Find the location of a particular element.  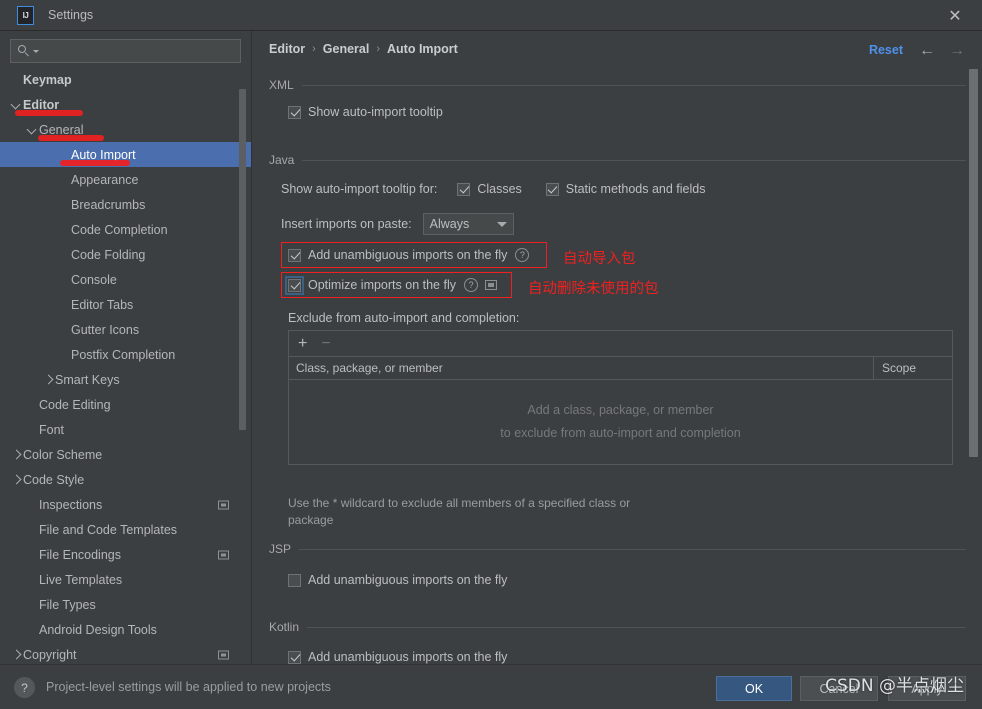

sidebar-item-file-encodings: File Encodings is located at coordinates (125, 554).